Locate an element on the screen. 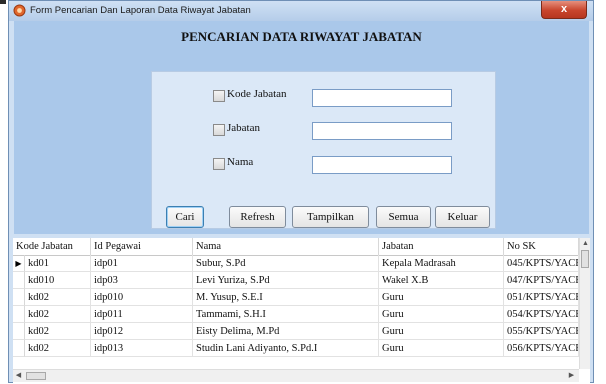 This screenshot has width=606, height=384. cell-no-sk: 051/KPTS/YACB is located at coordinates (541, 297).